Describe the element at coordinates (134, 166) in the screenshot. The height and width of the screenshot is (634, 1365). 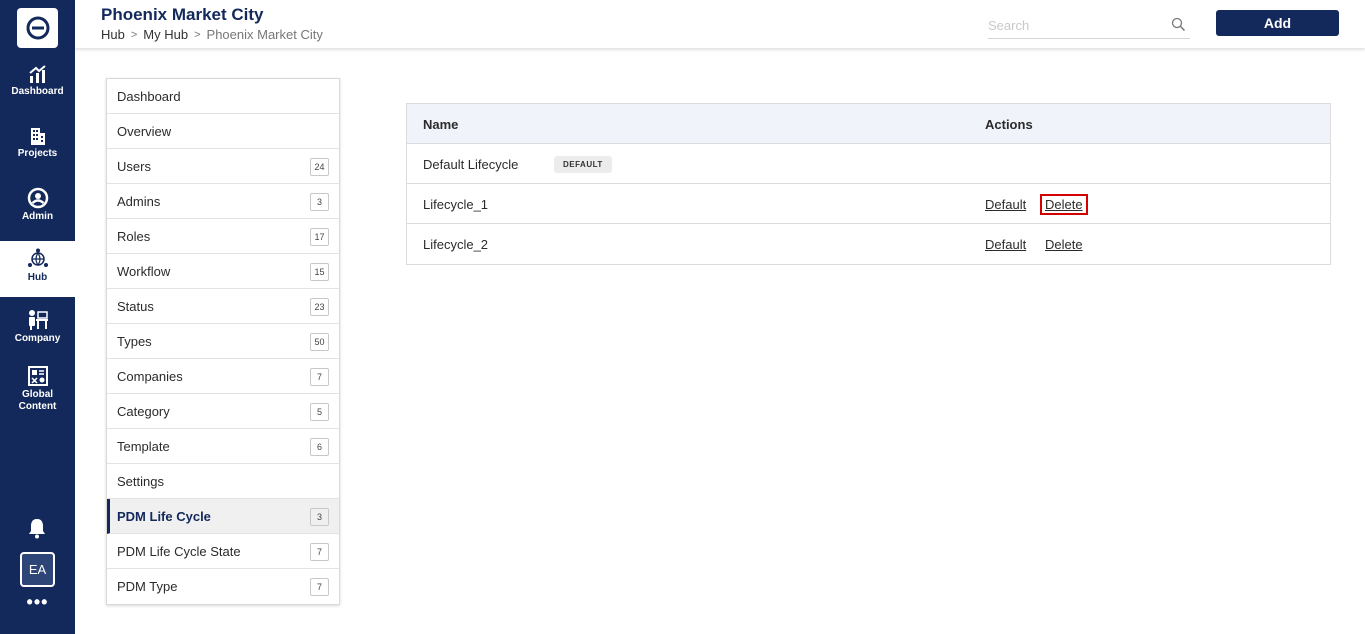
I see `menu-item-label: Users` at that location.